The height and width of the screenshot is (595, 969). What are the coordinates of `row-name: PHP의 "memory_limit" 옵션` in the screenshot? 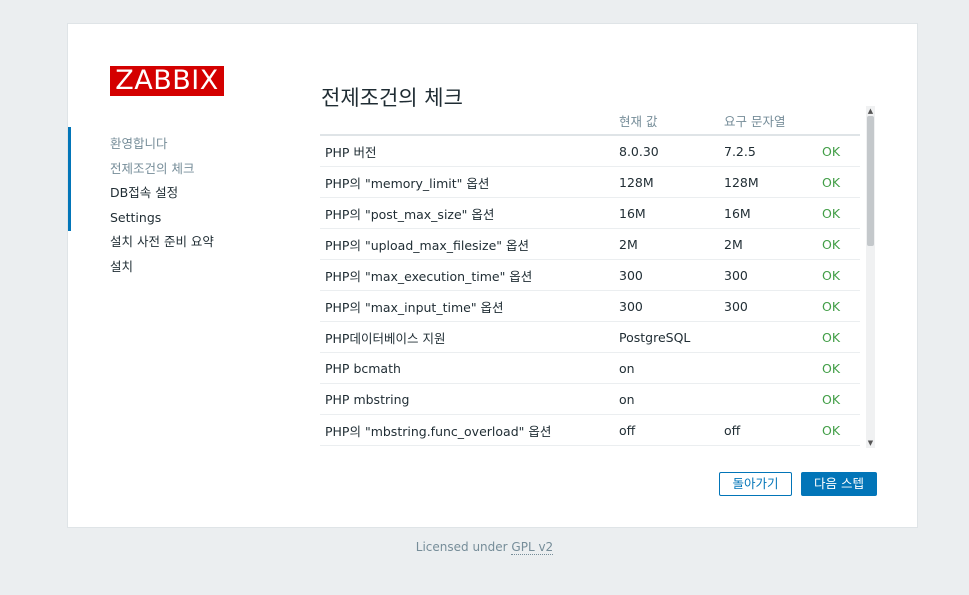 It's located at (467, 182).